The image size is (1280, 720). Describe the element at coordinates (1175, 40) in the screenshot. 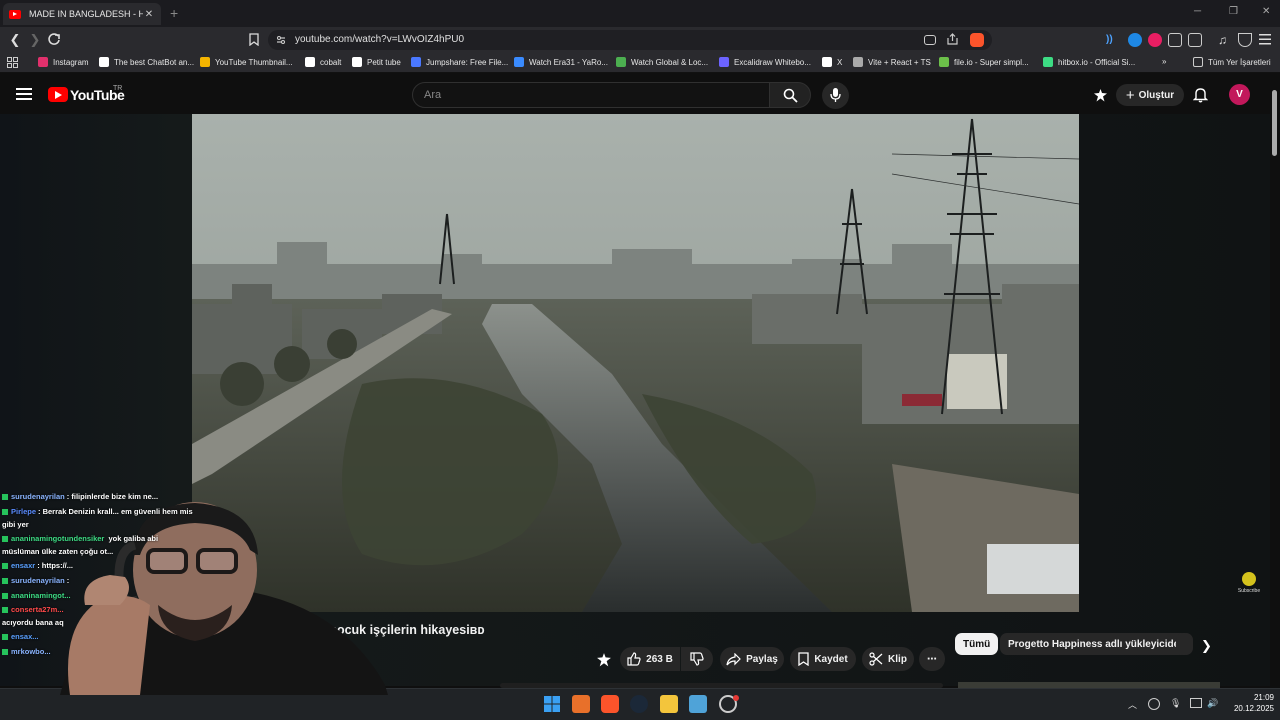

I see `extensions-puzzle-icon` at that location.